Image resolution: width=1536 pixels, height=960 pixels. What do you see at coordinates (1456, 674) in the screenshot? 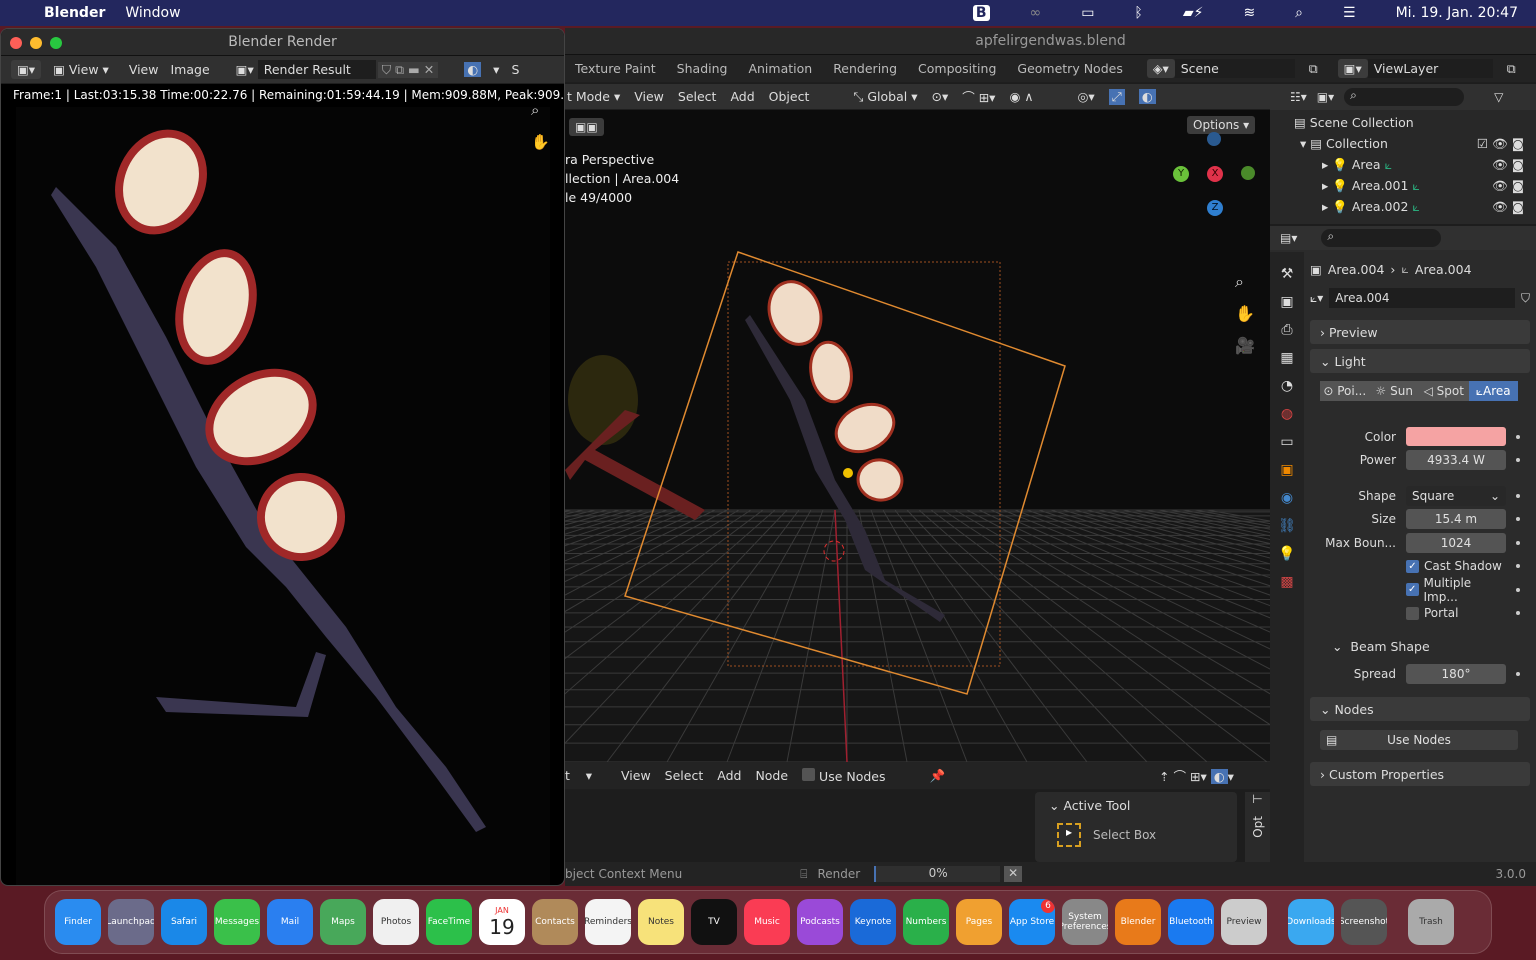
I see `spread-field: 180°` at bounding box center [1456, 674].